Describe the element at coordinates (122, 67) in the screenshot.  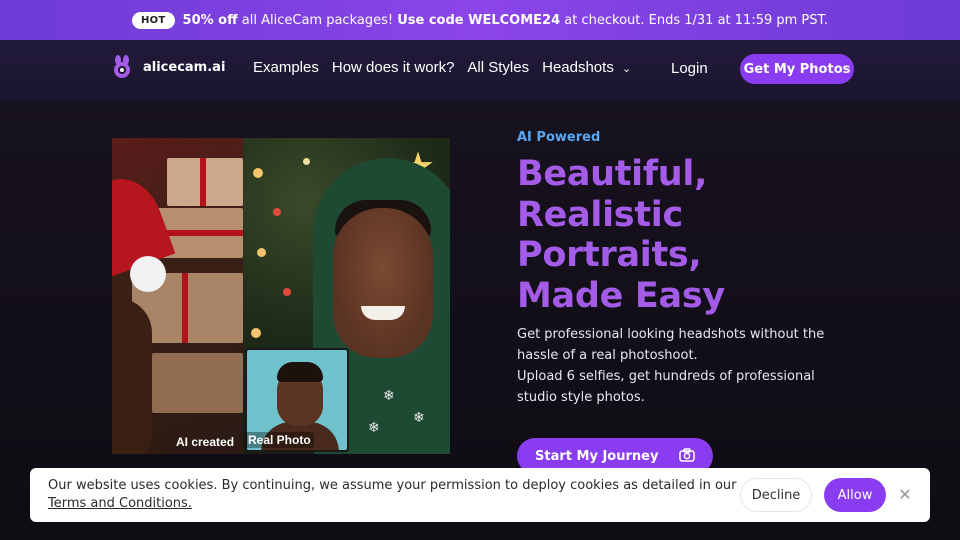
I see `logo-icon` at that location.